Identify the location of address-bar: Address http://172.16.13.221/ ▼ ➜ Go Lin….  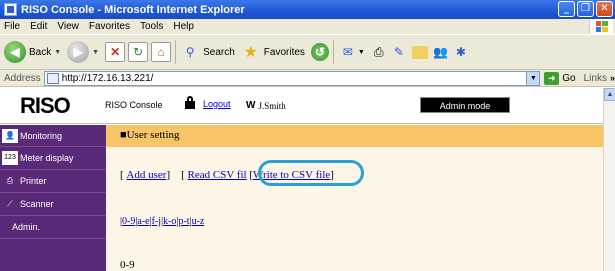
(307, 78).